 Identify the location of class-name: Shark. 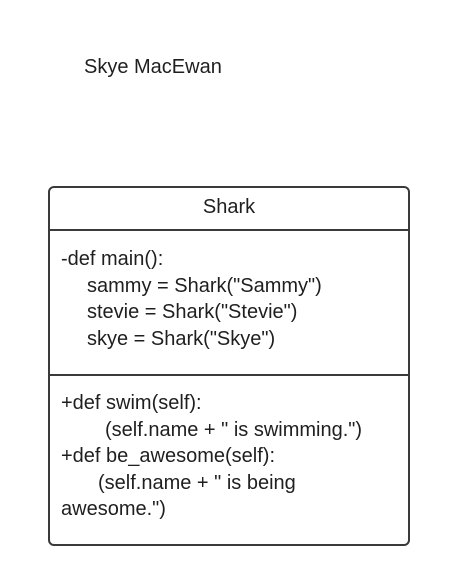
(229, 207).